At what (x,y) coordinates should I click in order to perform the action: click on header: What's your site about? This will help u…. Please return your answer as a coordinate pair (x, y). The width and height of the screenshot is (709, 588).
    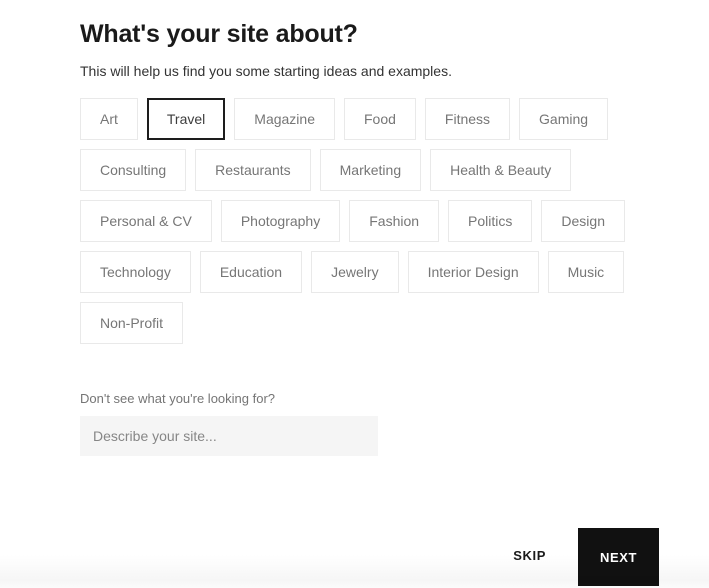
    Looking at the image, I should click on (360, 49).